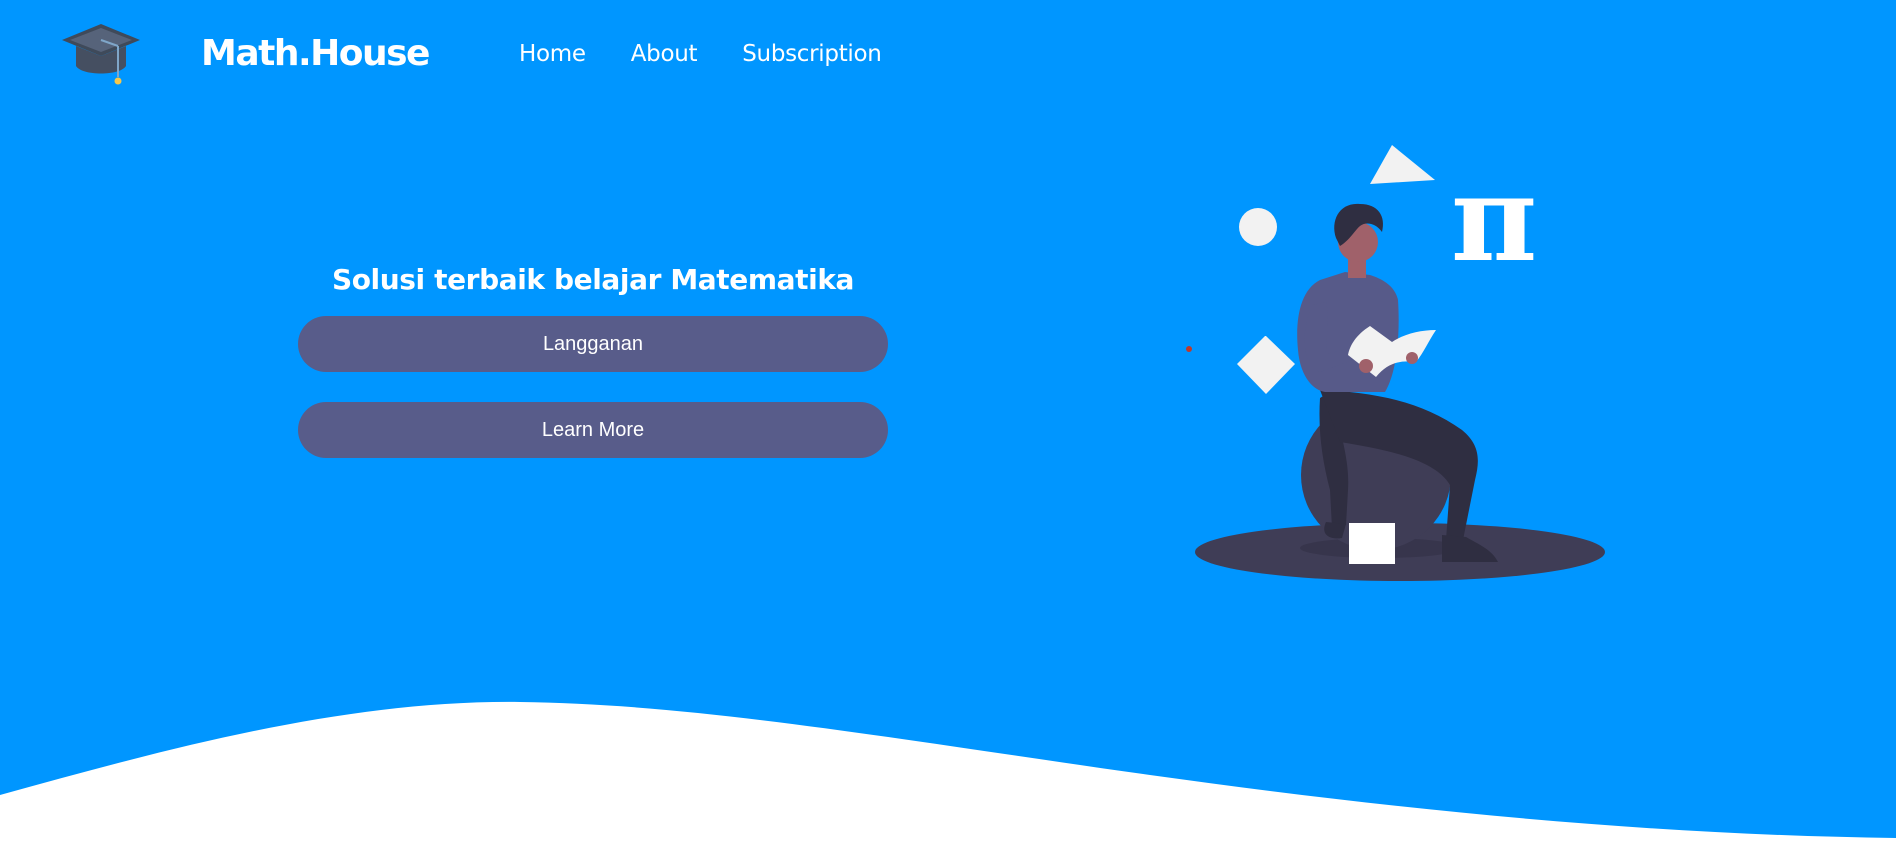  What do you see at coordinates (593, 279) in the screenshot?
I see `hero-tagline: Solusi terbaik belajar Matematika` at bounding box center [593, 279].